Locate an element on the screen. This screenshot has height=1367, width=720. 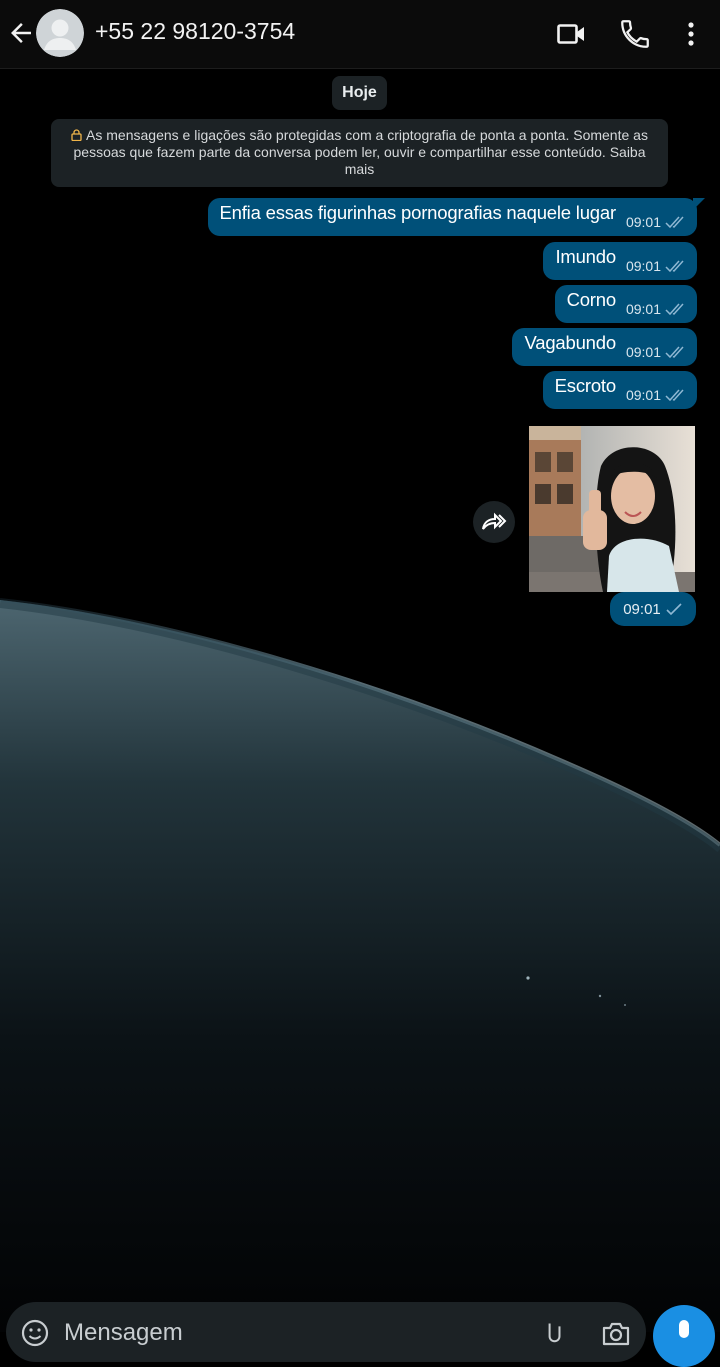
message-text: Corno is located at coordinates (591, 299).